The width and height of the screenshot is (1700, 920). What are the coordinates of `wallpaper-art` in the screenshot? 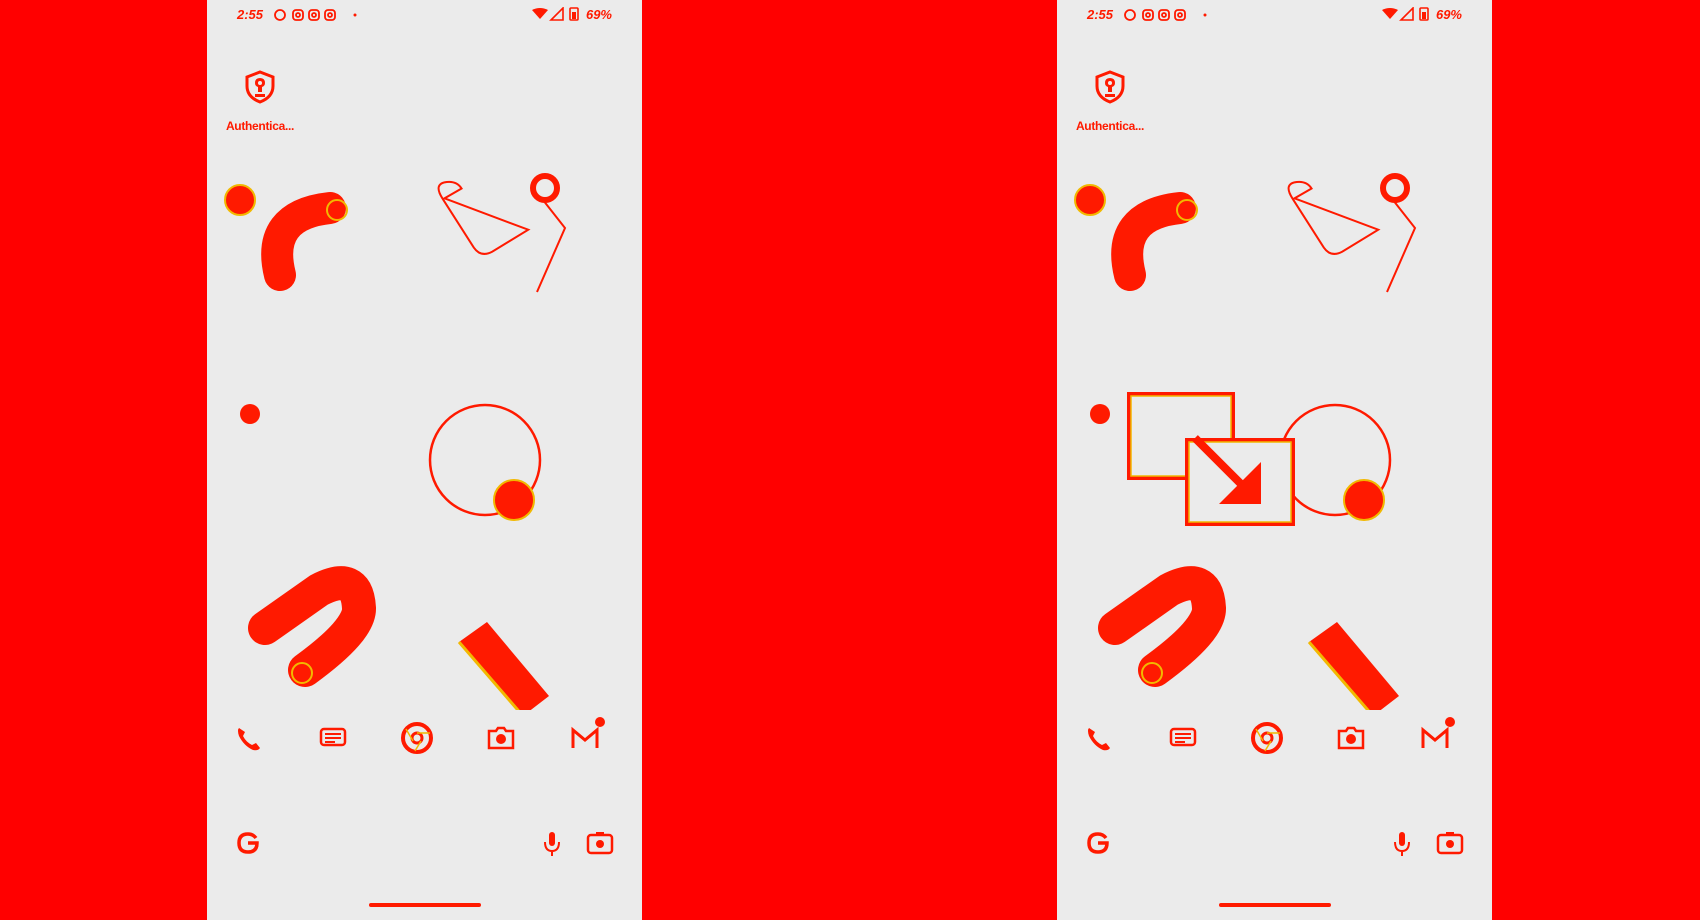 It's located at (395, 441).